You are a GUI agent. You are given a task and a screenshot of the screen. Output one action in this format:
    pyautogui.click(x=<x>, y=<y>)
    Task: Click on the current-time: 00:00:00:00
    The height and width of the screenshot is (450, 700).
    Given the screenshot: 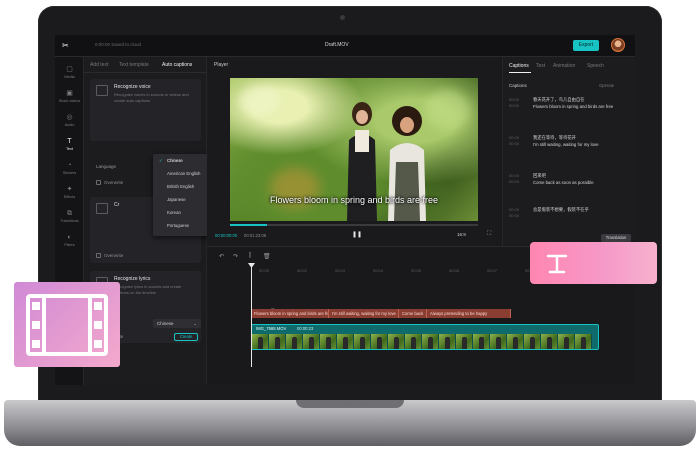 What is the action you would take?
    pyautogui.click(x=226, y=235)
    